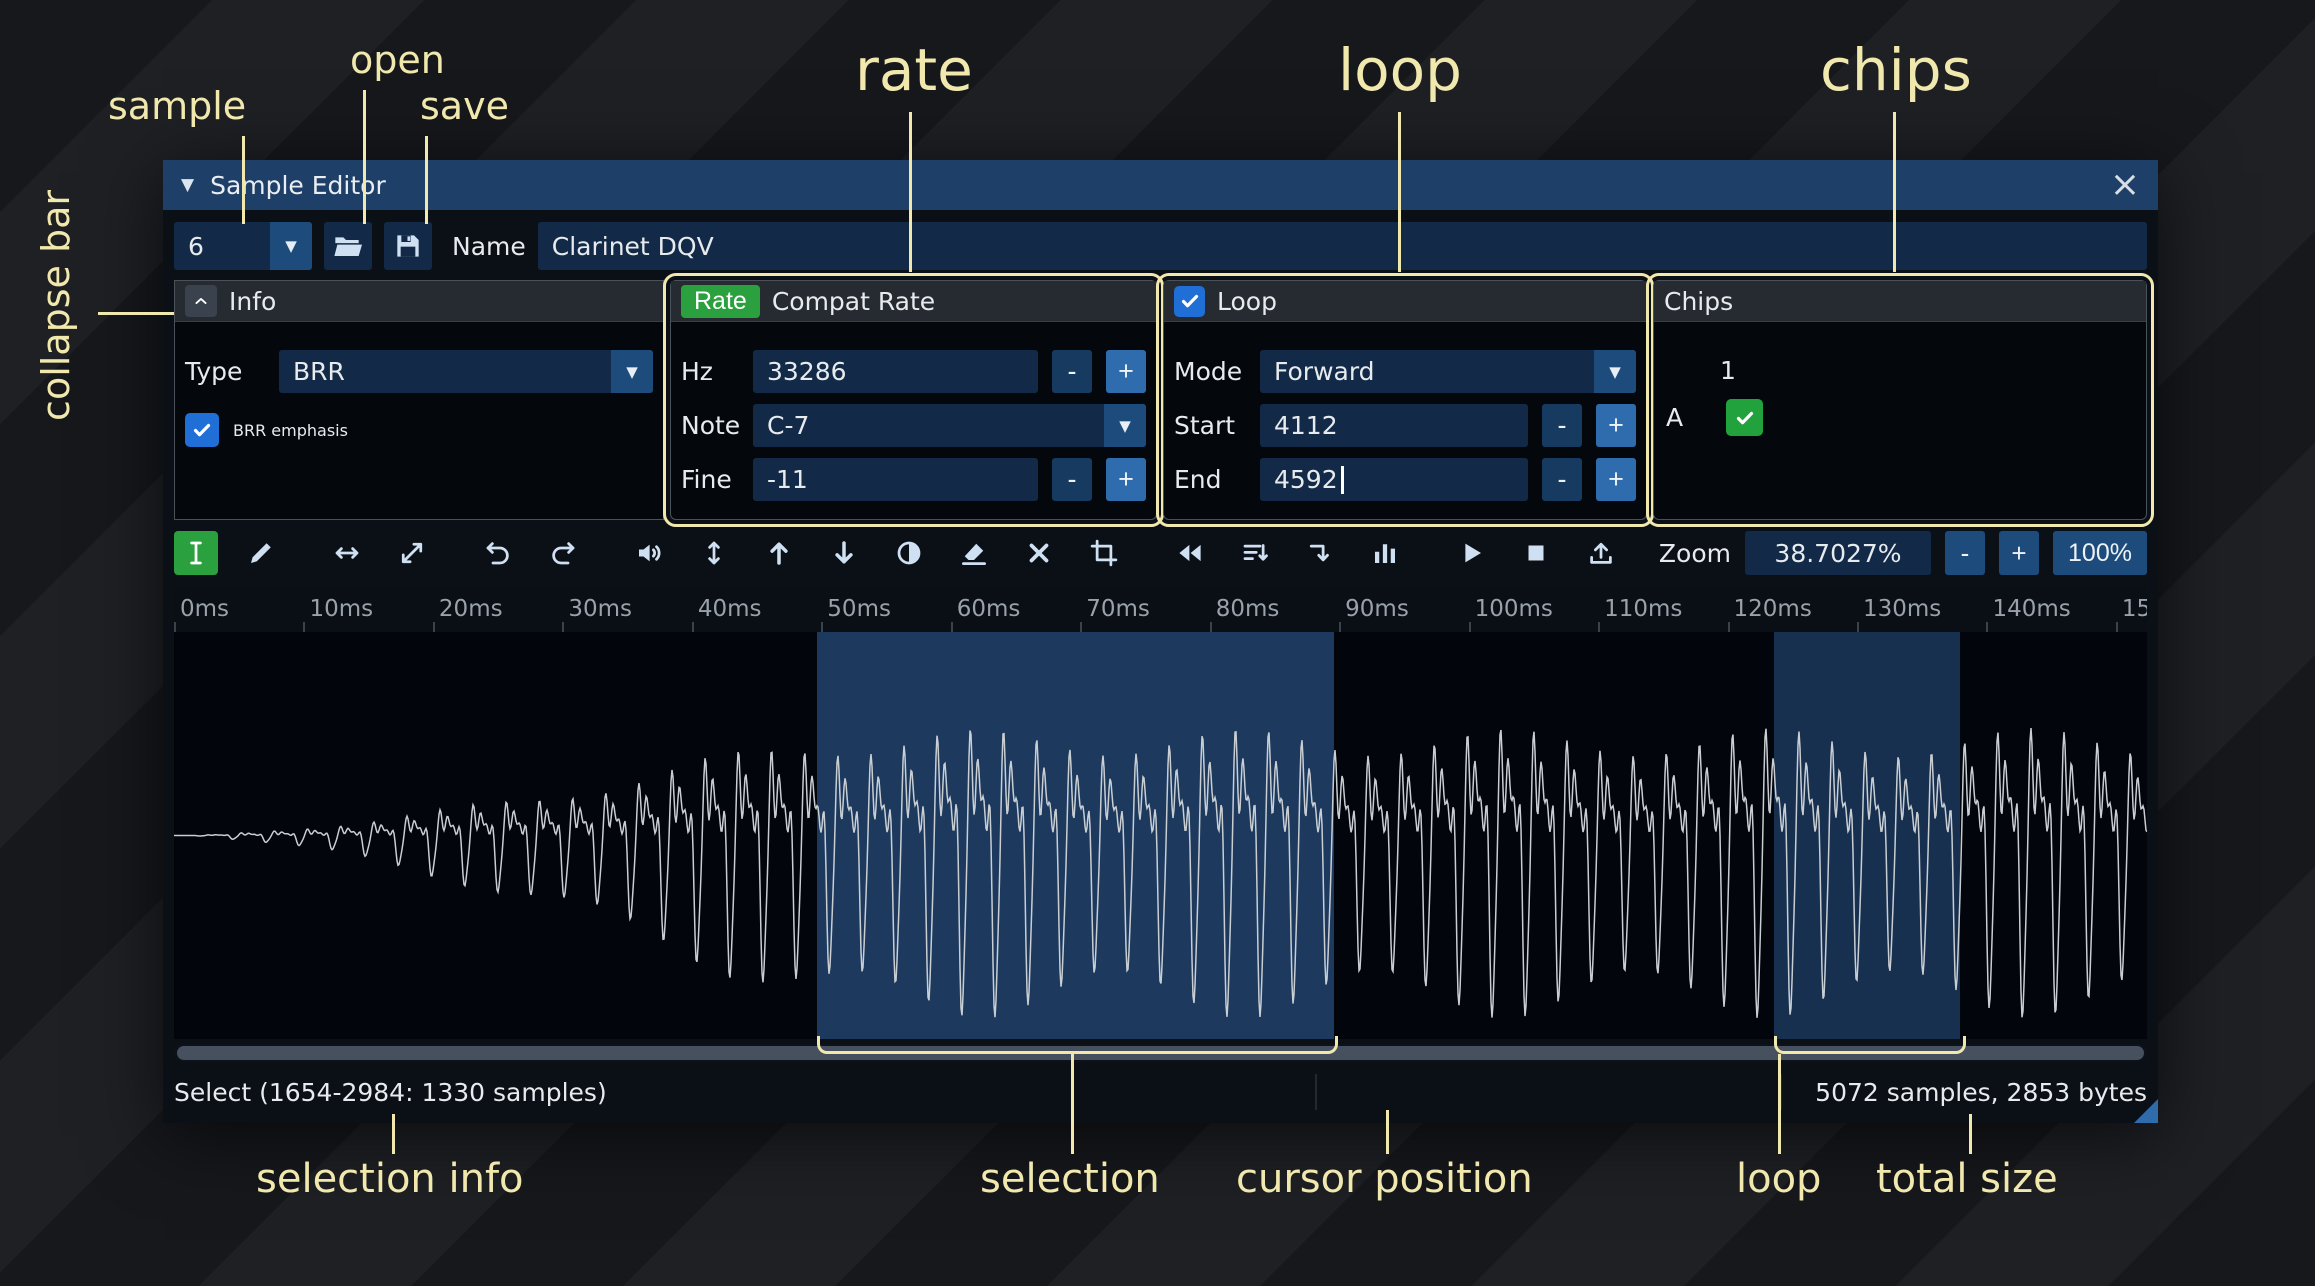 This screenshot has width=2315, height=1286. Describe the element at coordinates (1072, 371) in the screenshot. I see `hz-decrease-button: -` at that location.